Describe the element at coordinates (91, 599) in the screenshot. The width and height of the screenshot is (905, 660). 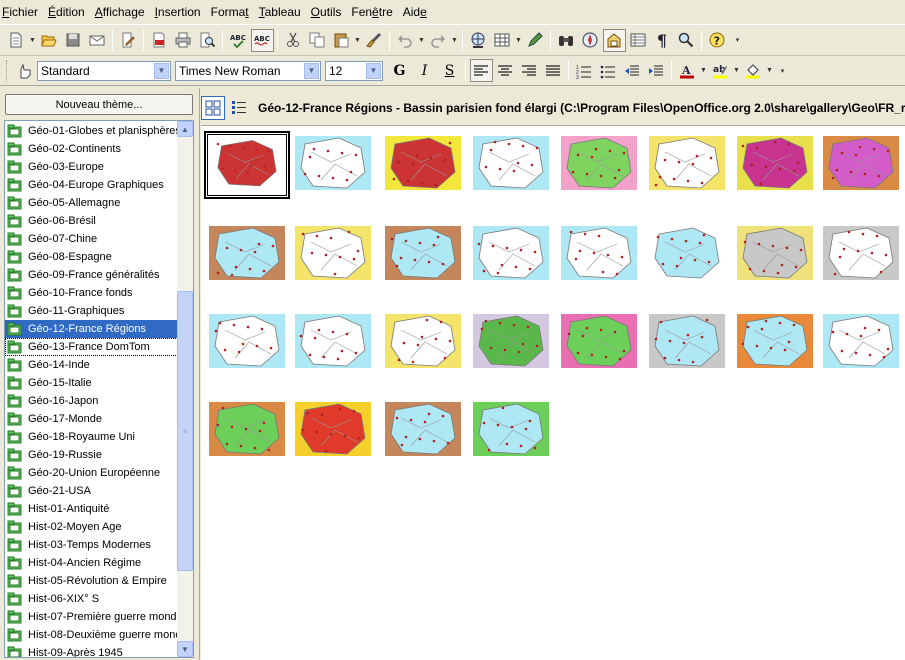
I see `theme-list-item: Hist-06-XIX° S` at that location.